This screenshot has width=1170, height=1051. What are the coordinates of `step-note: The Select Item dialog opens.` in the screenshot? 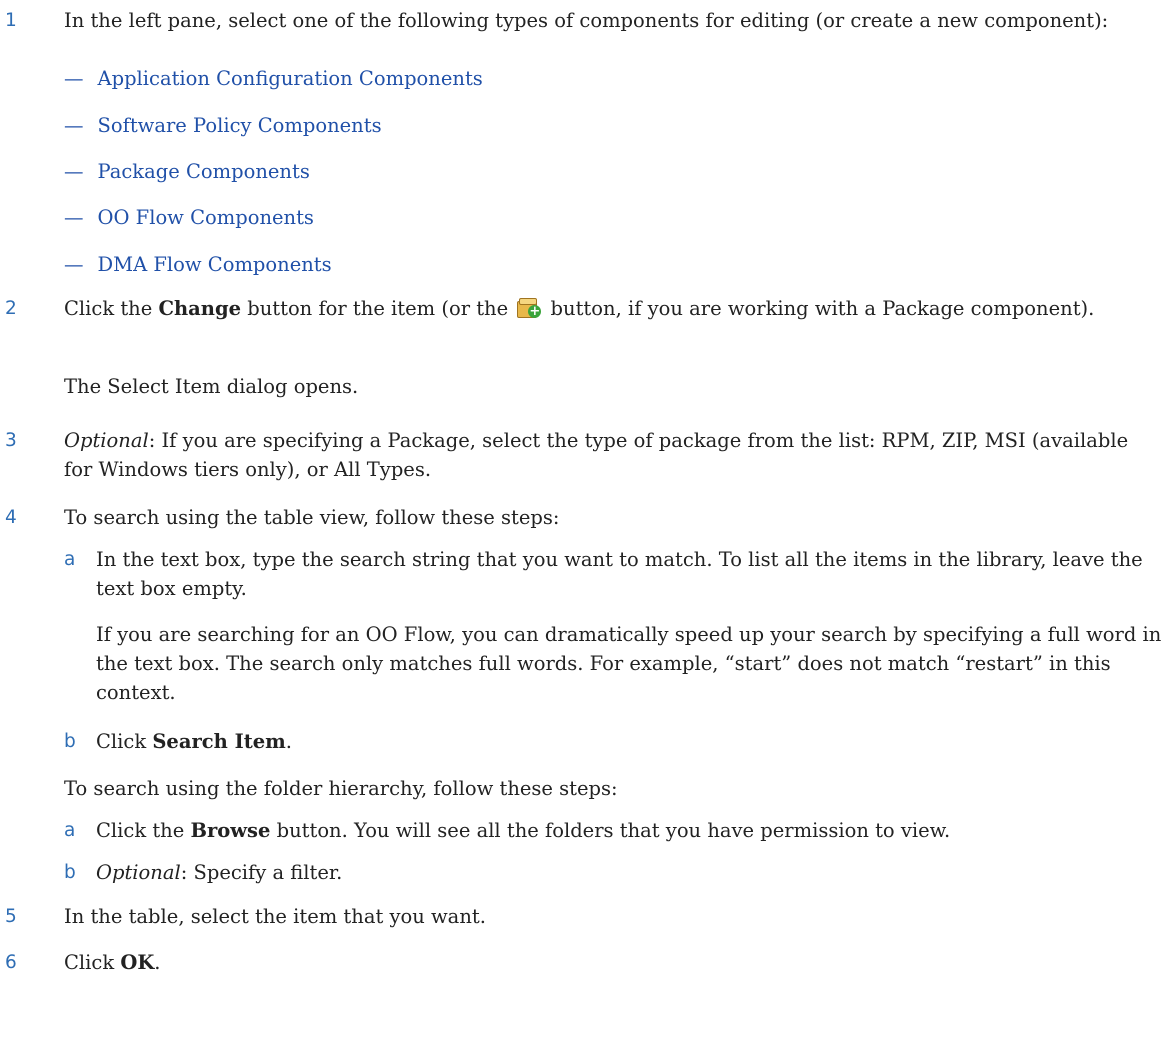 It's located at (211, 386).